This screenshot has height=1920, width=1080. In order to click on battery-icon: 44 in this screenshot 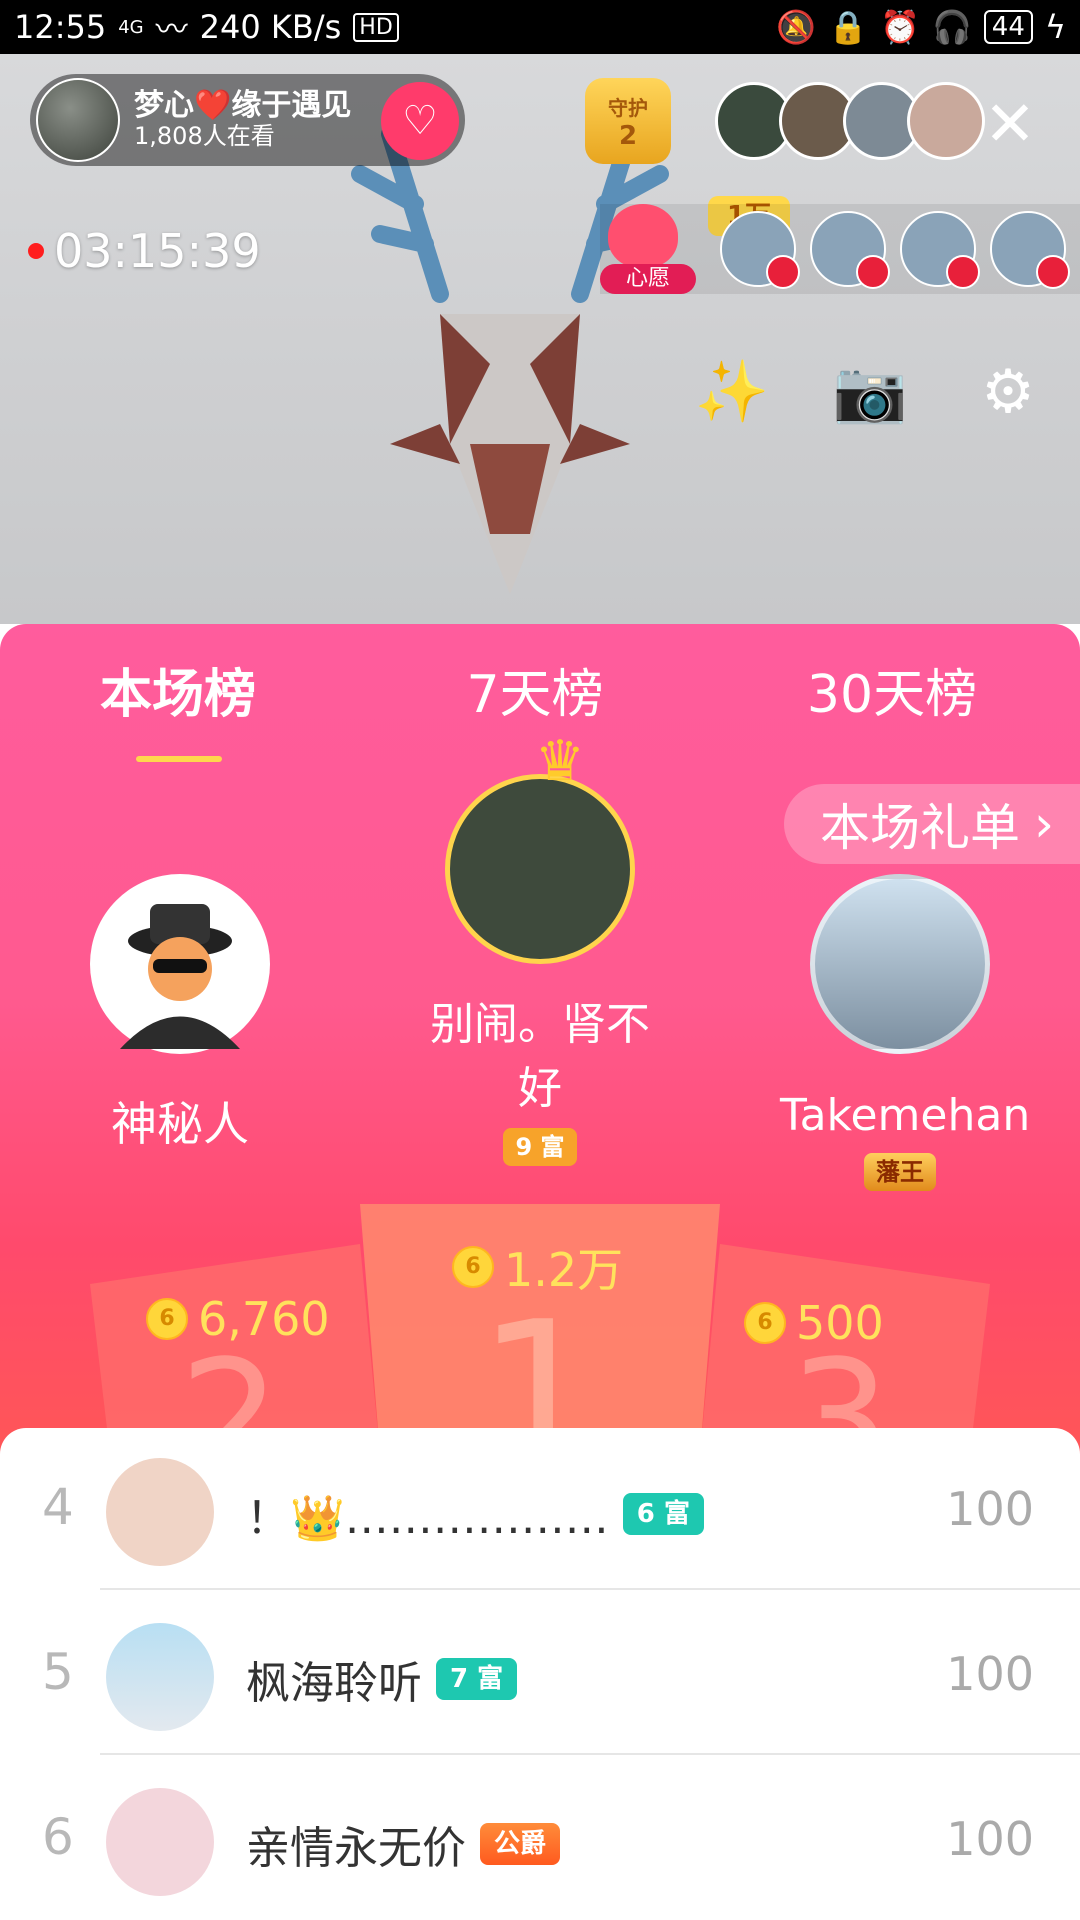, I will do `click(1008, 27)`.